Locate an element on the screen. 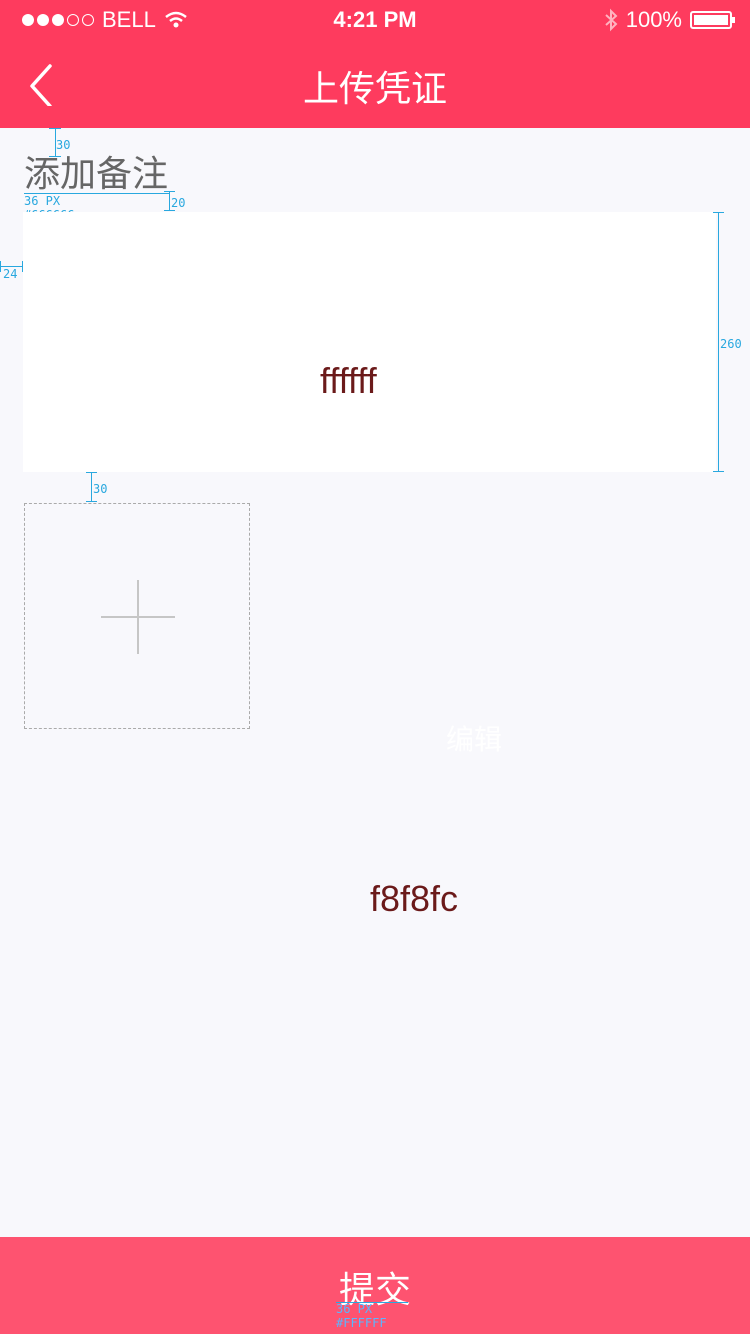 The width and height of the screenshot is (750, 1334). annotation-top-gap: 30 is located at coordinates (63, 145).